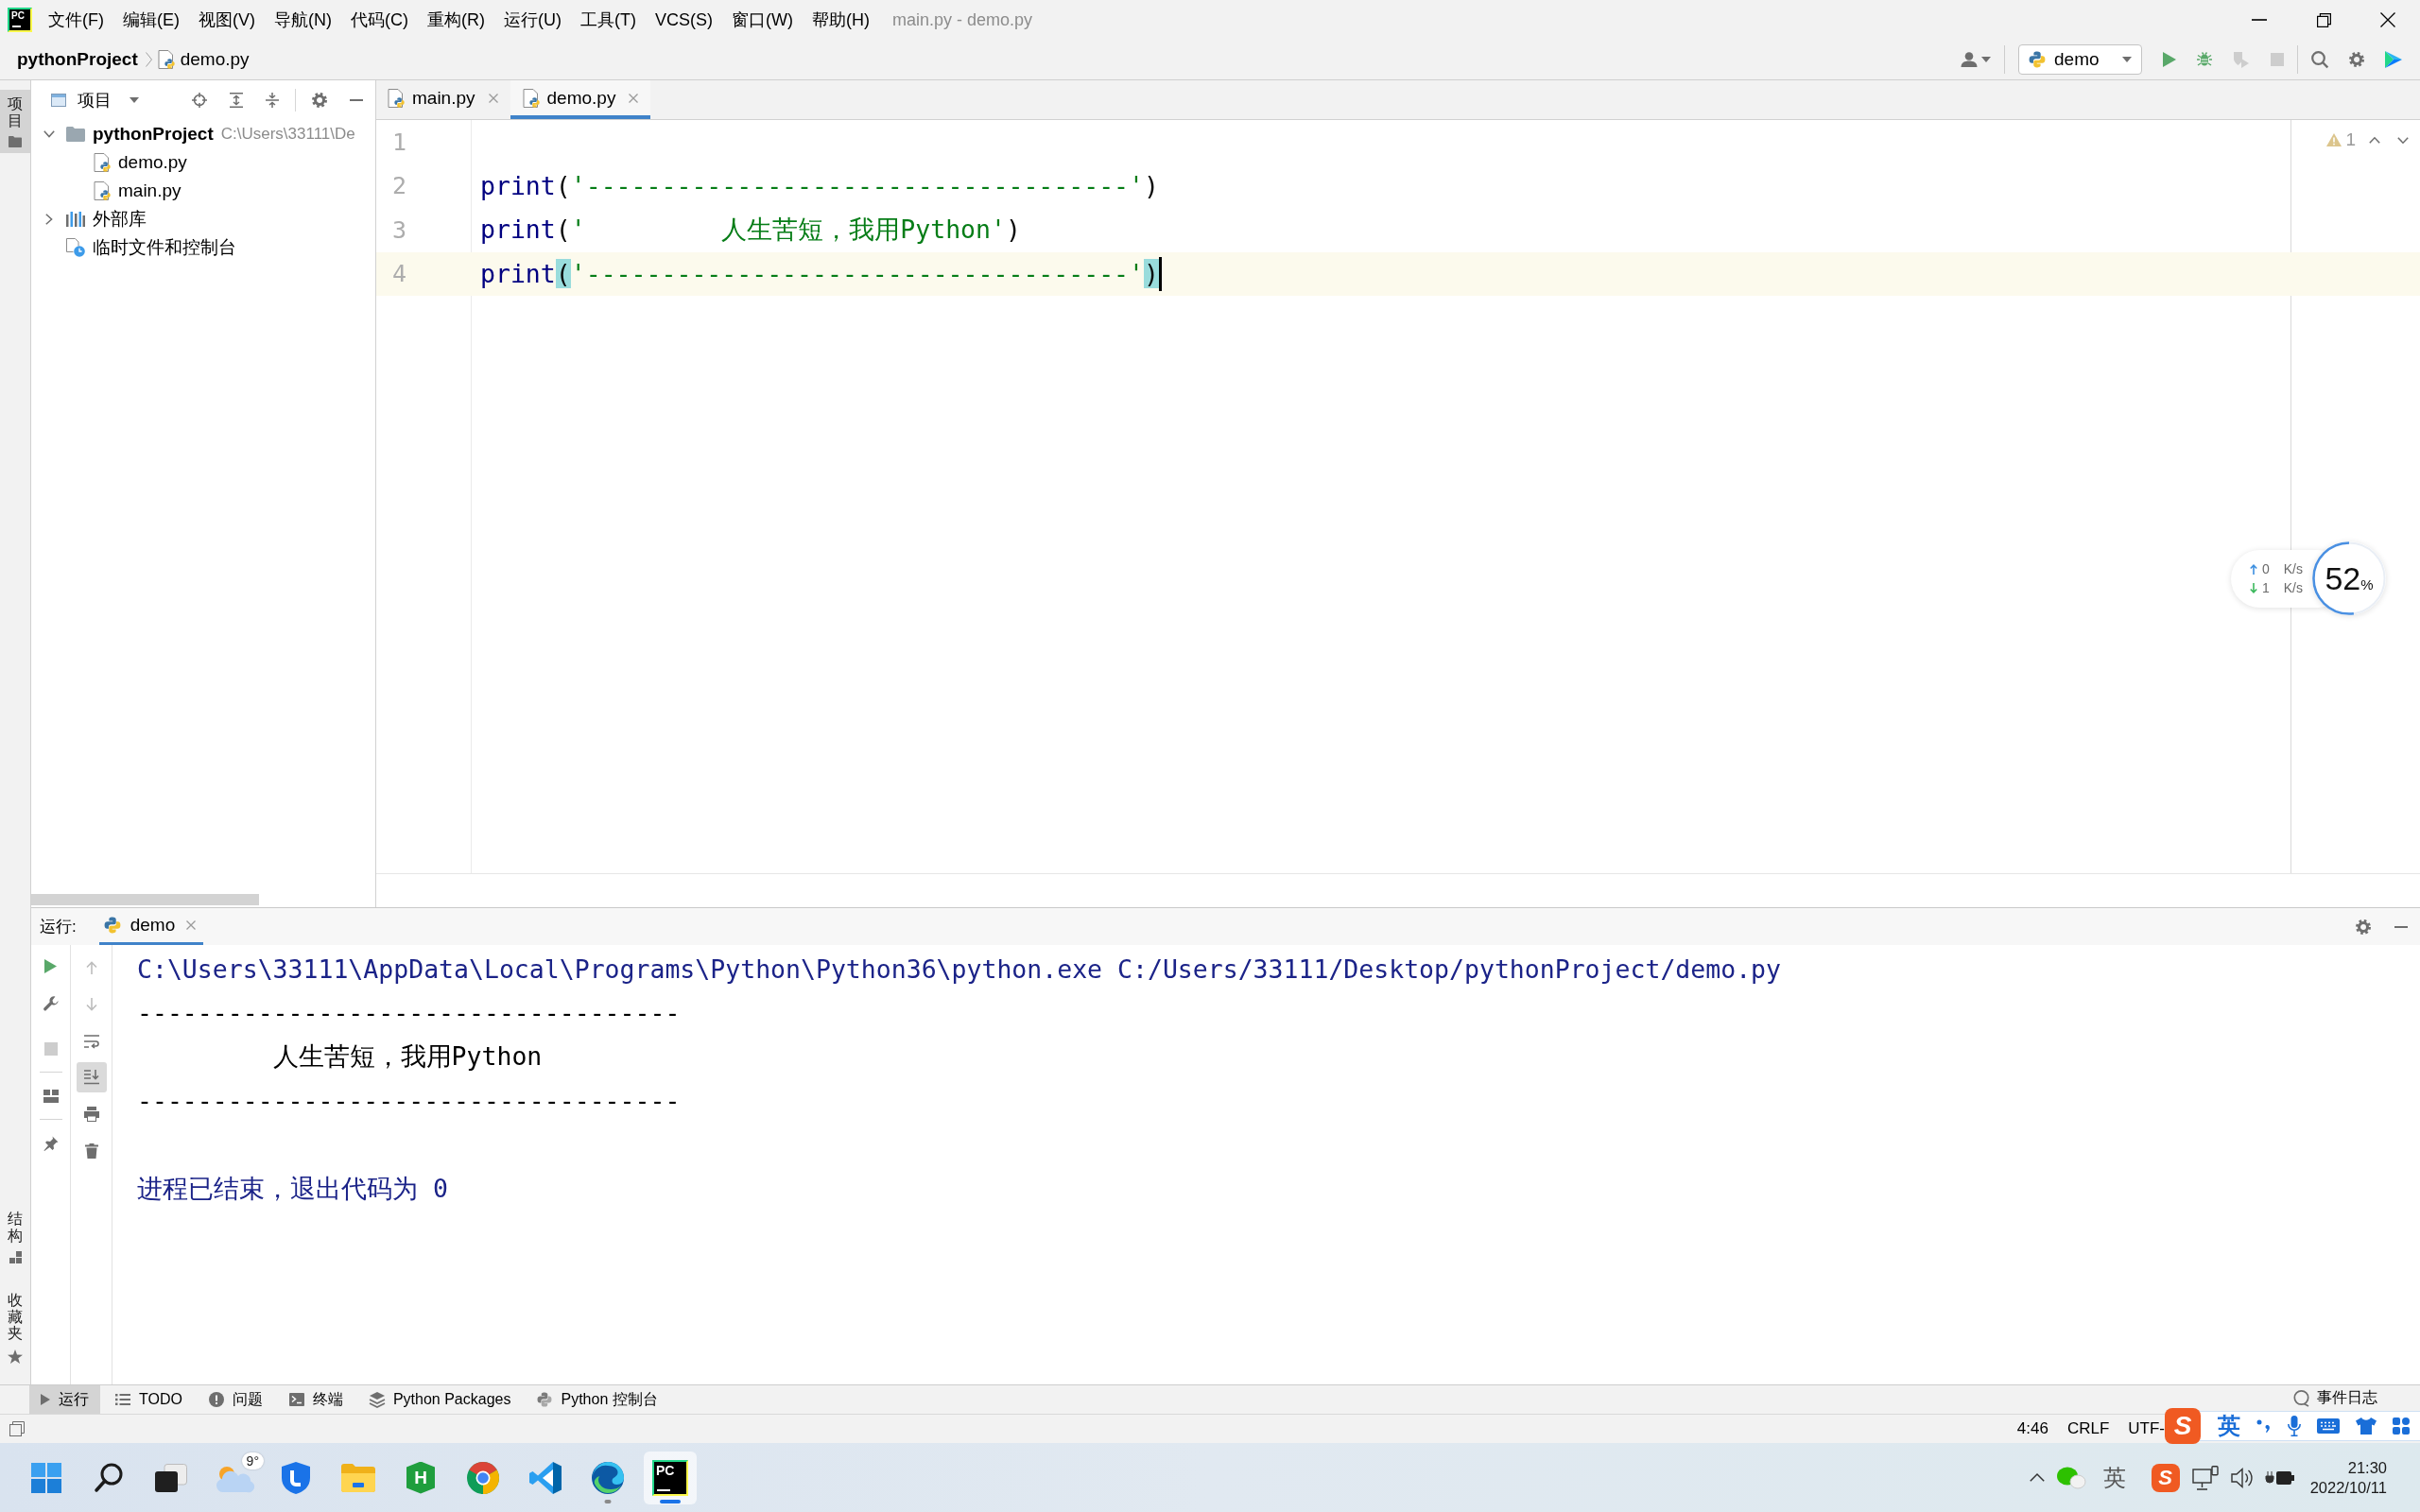 The image size is (2420, 1512). I want to click on window-toggle-icon, so click(17, 1428).